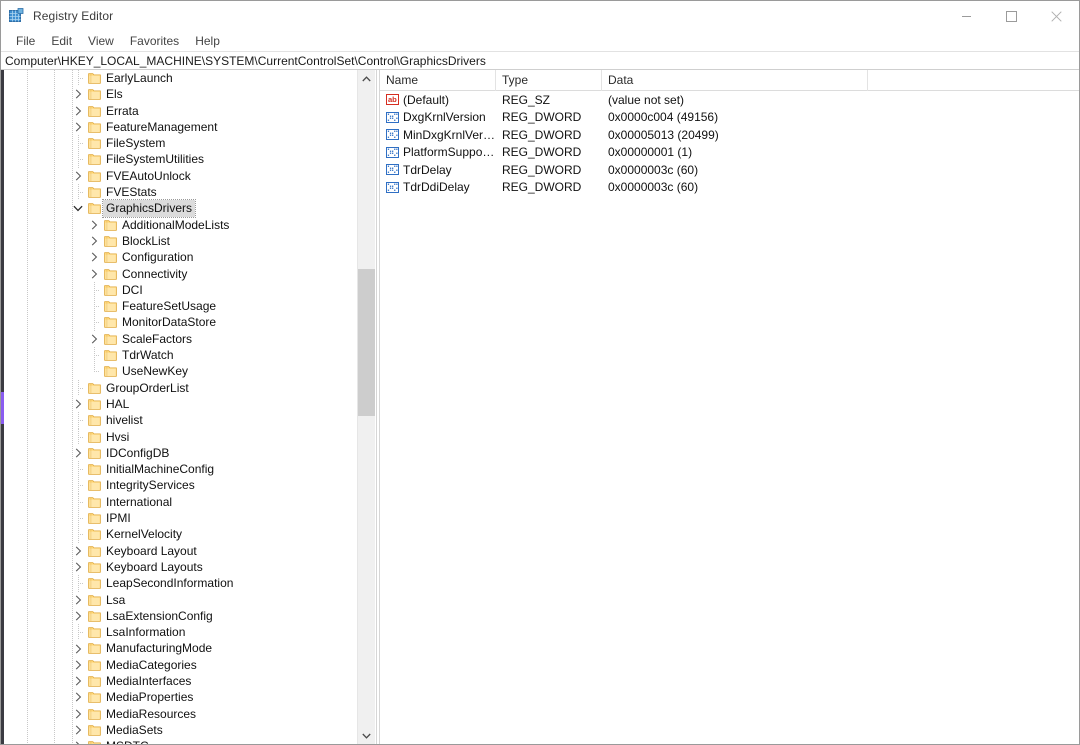 This screenshot has height=745, width=1080. I want to click on tree-item-connectivity: Connectivity, so click(179, 274).